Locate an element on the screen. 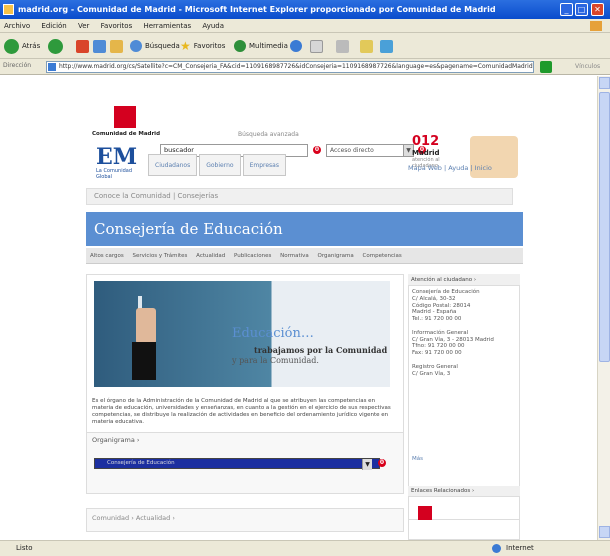 This screenshot has width=610, height=556. nav-servicios: Servicios y Trámites is located at coordinates (159, 256).